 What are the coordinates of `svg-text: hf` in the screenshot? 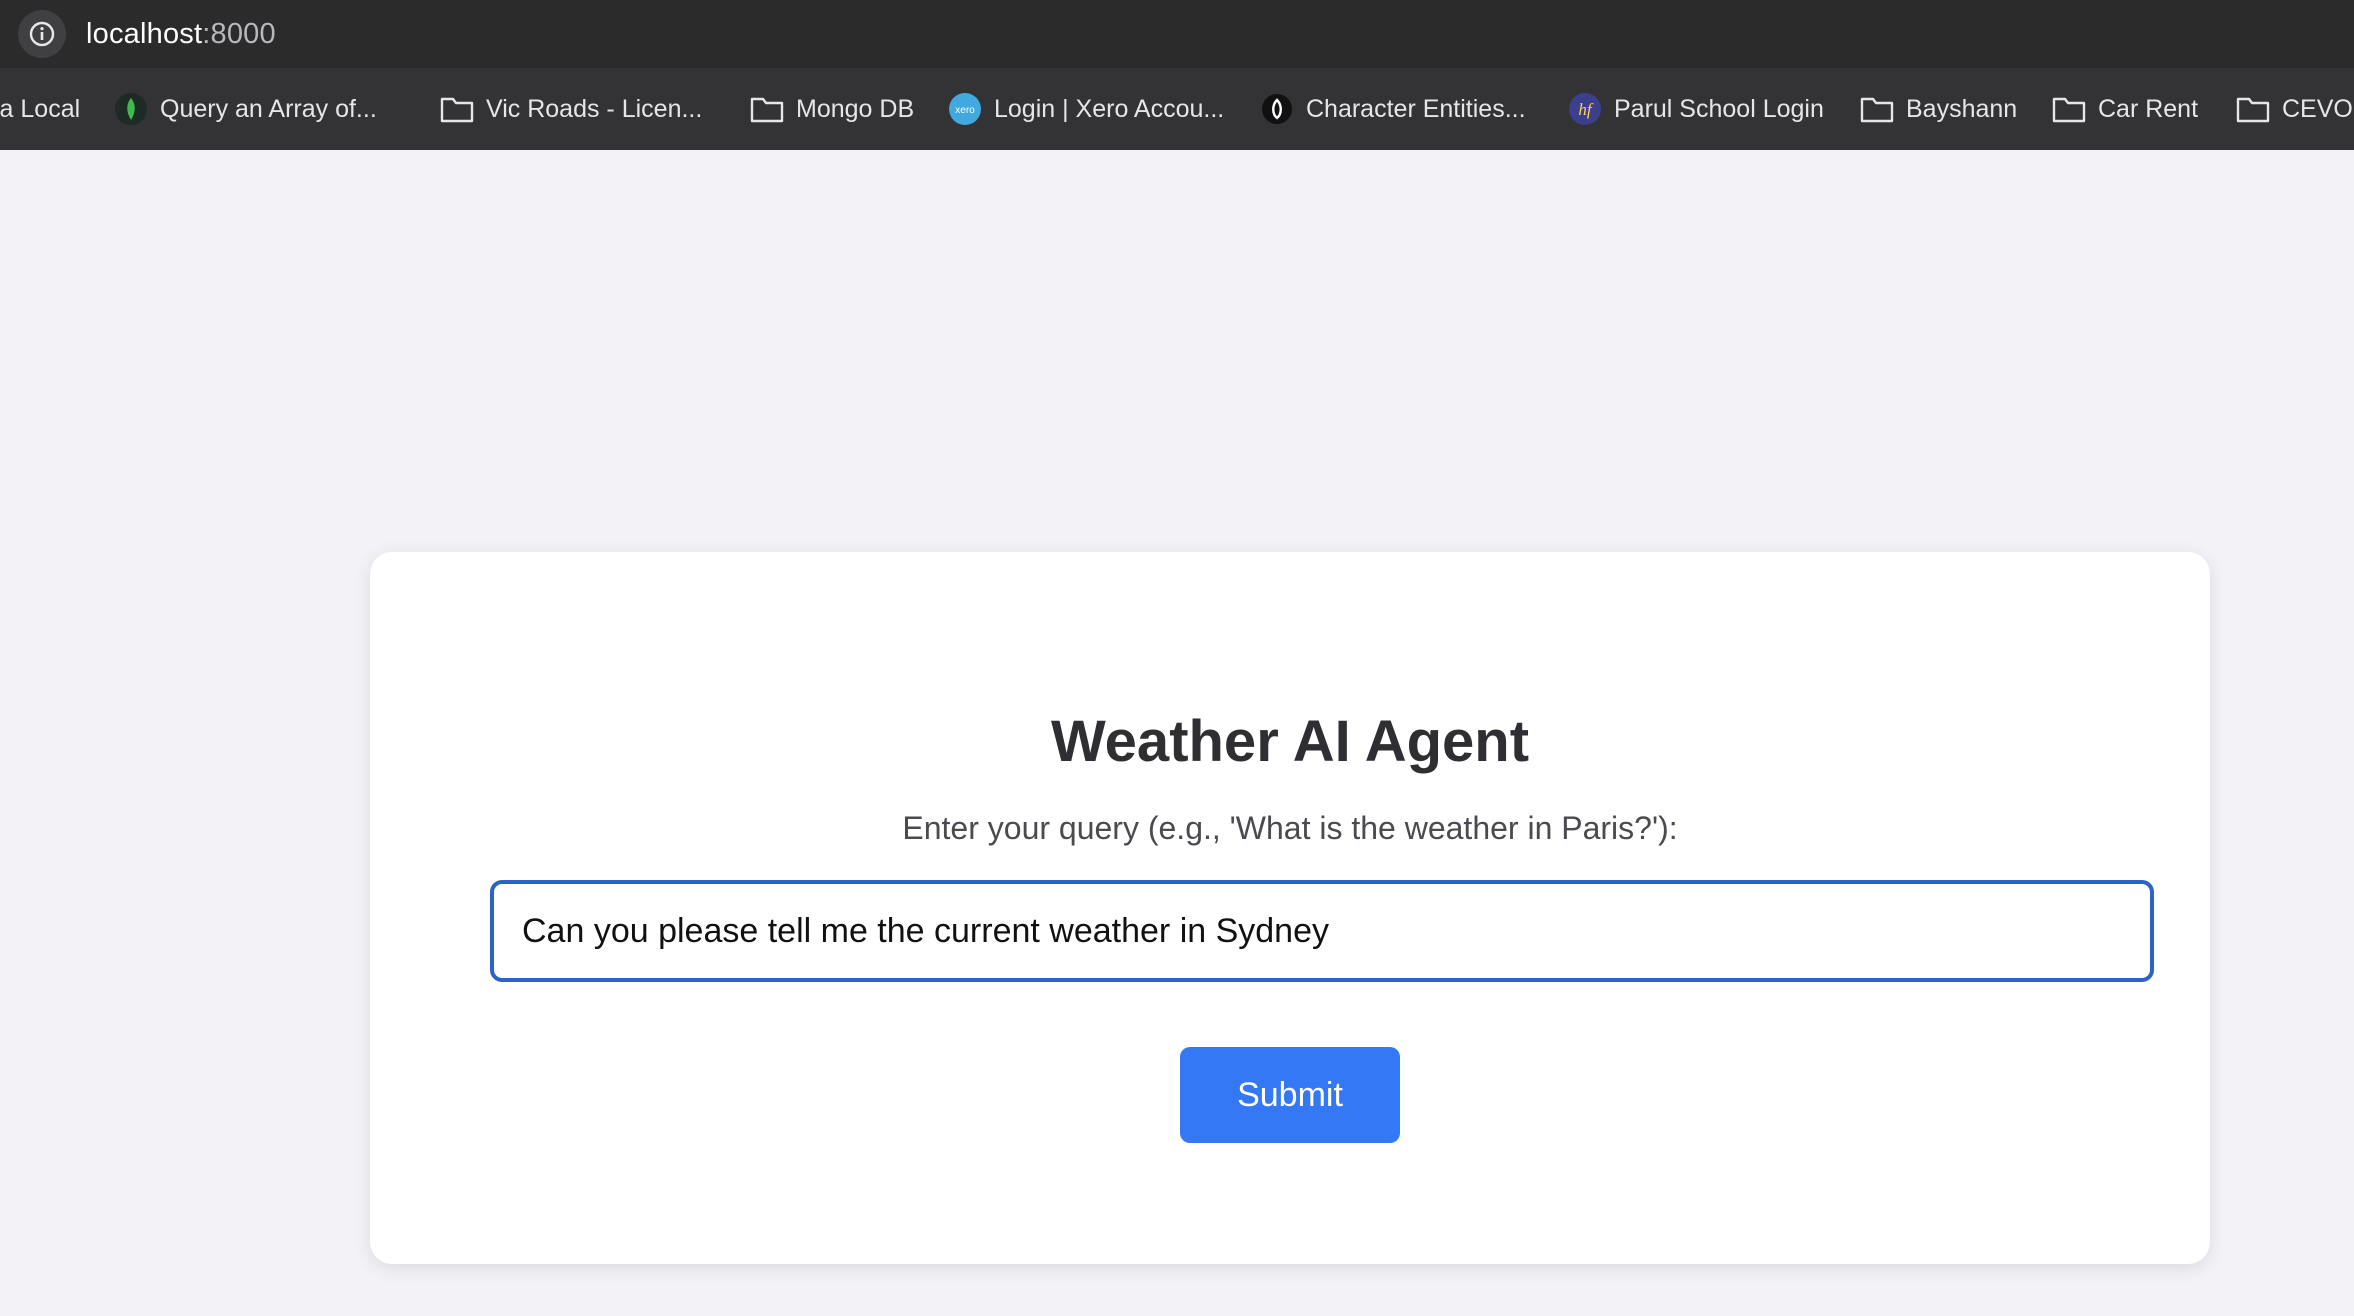 It's located at (1586, 109).